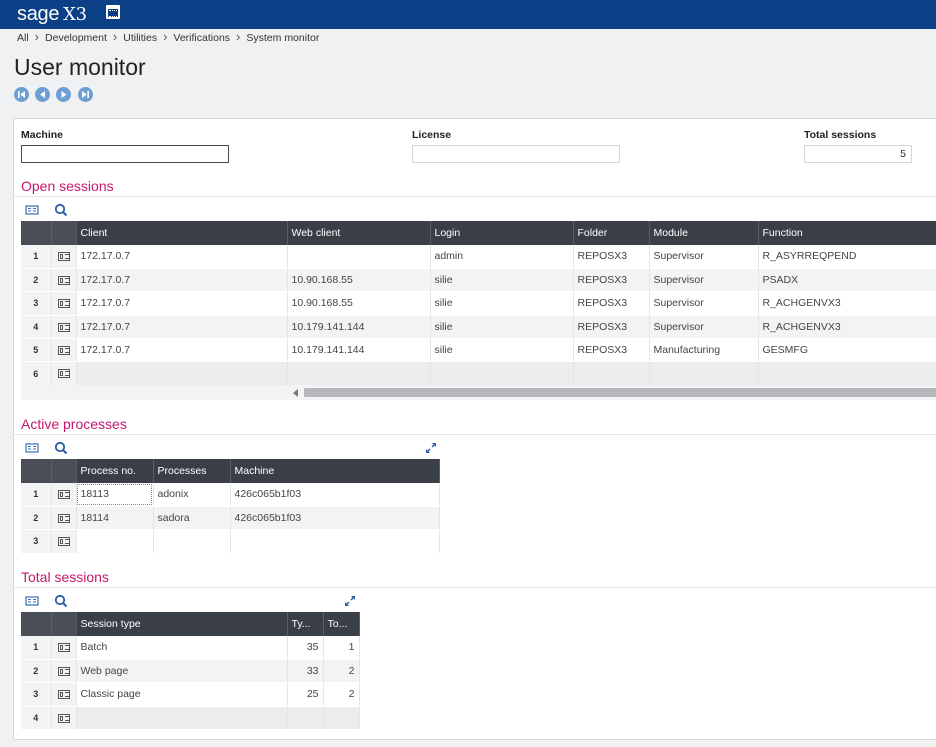  Describe the element at coordinates (611, 233) in the screenshot. I see `column-header-folder: Folder` at that location.